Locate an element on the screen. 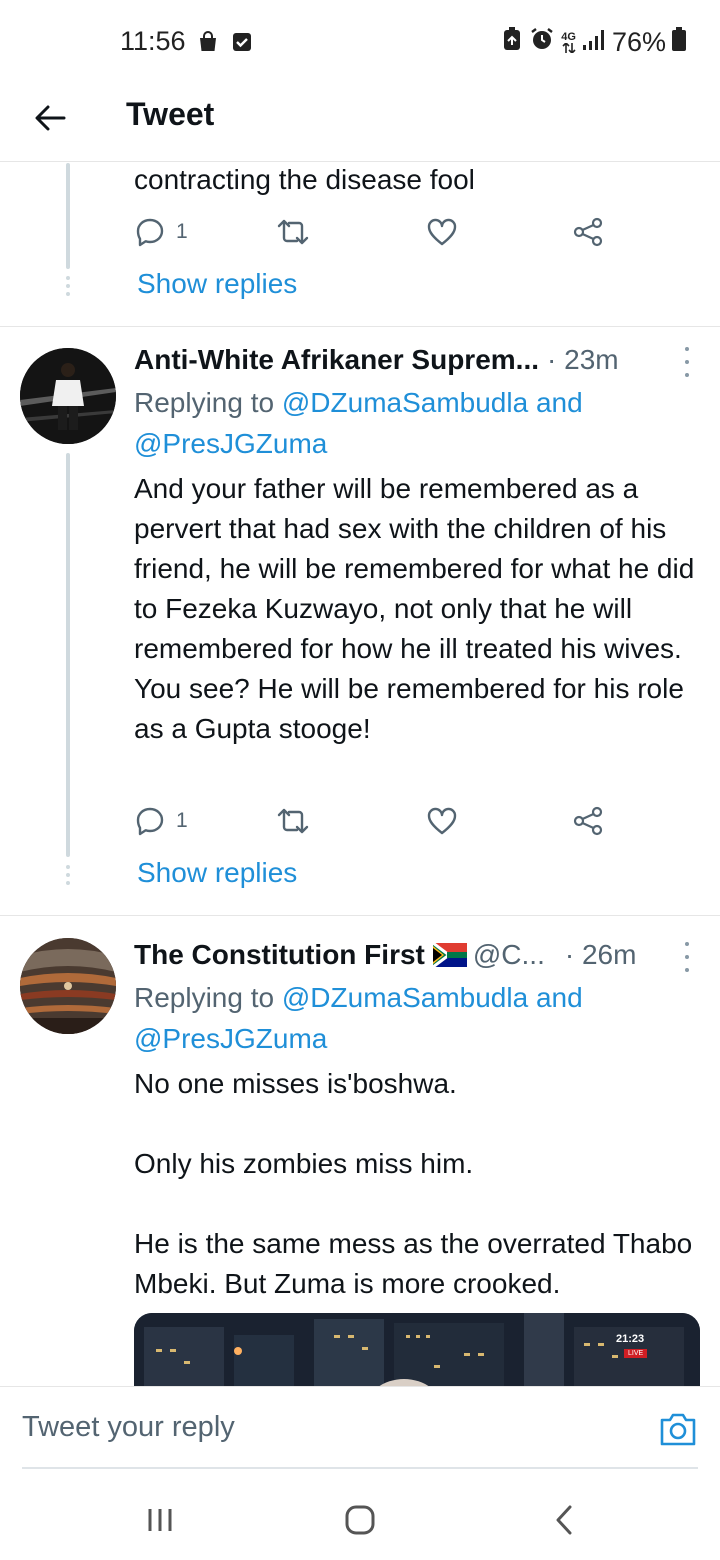 Image resolution: width=720 pixels, height=1560 pixels. recent-apps-icon is located at coordinates (160, 1520).